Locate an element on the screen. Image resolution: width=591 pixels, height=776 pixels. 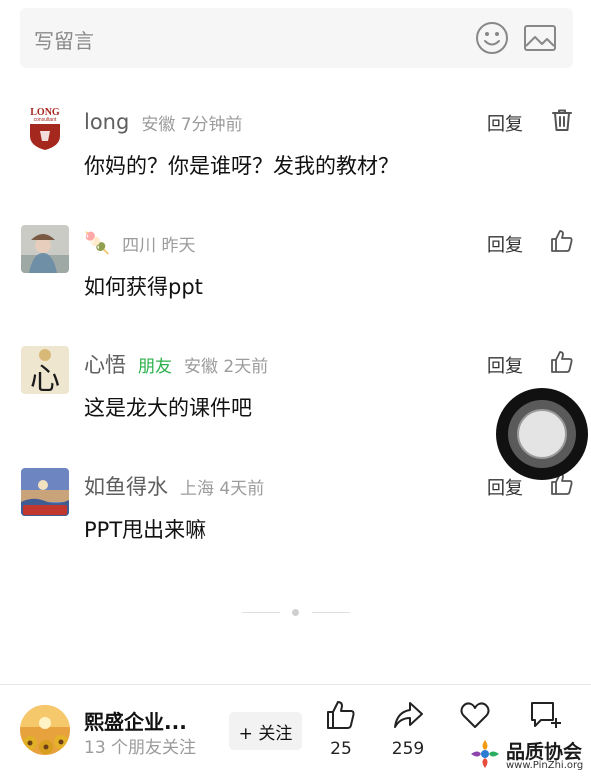
page-indicator is located at coordinates (295, 613).